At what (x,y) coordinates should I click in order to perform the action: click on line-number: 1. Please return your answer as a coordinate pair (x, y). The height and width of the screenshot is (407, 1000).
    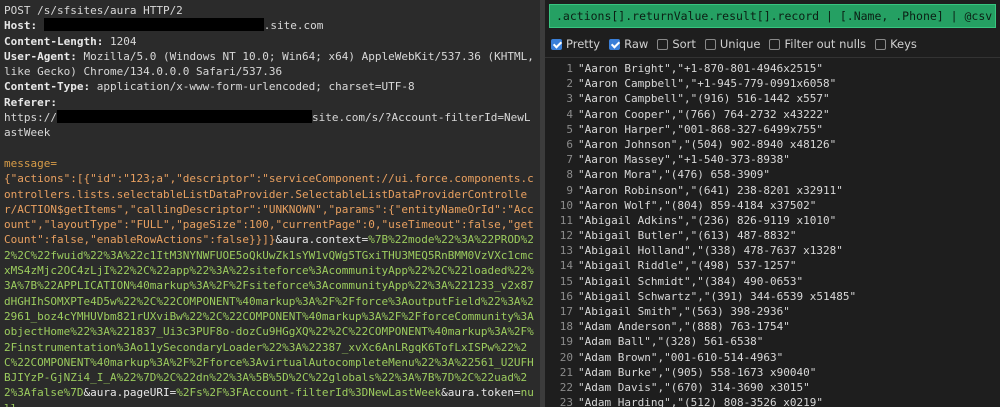
    Looking at the image, I should click on (569, 68).